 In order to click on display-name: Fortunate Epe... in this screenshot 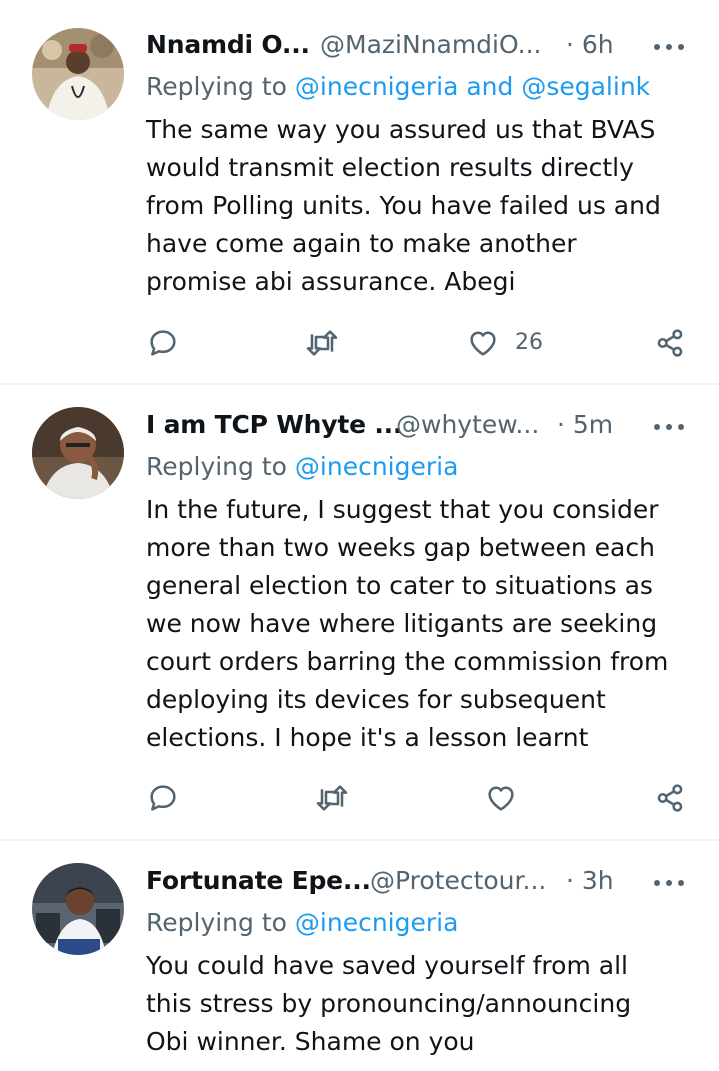, I will do `click(258, 880)`.